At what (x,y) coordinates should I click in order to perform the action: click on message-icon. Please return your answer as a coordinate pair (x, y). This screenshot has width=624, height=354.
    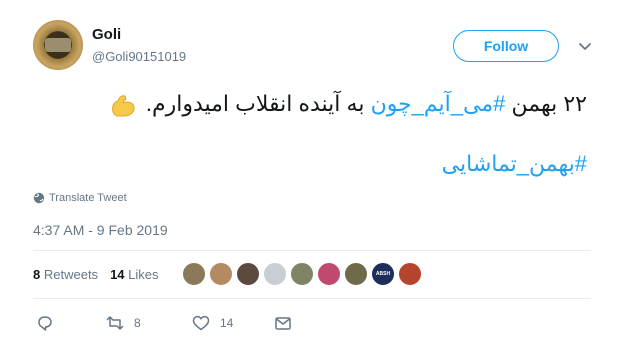
    Looking at the image, I should click on (283, 323).